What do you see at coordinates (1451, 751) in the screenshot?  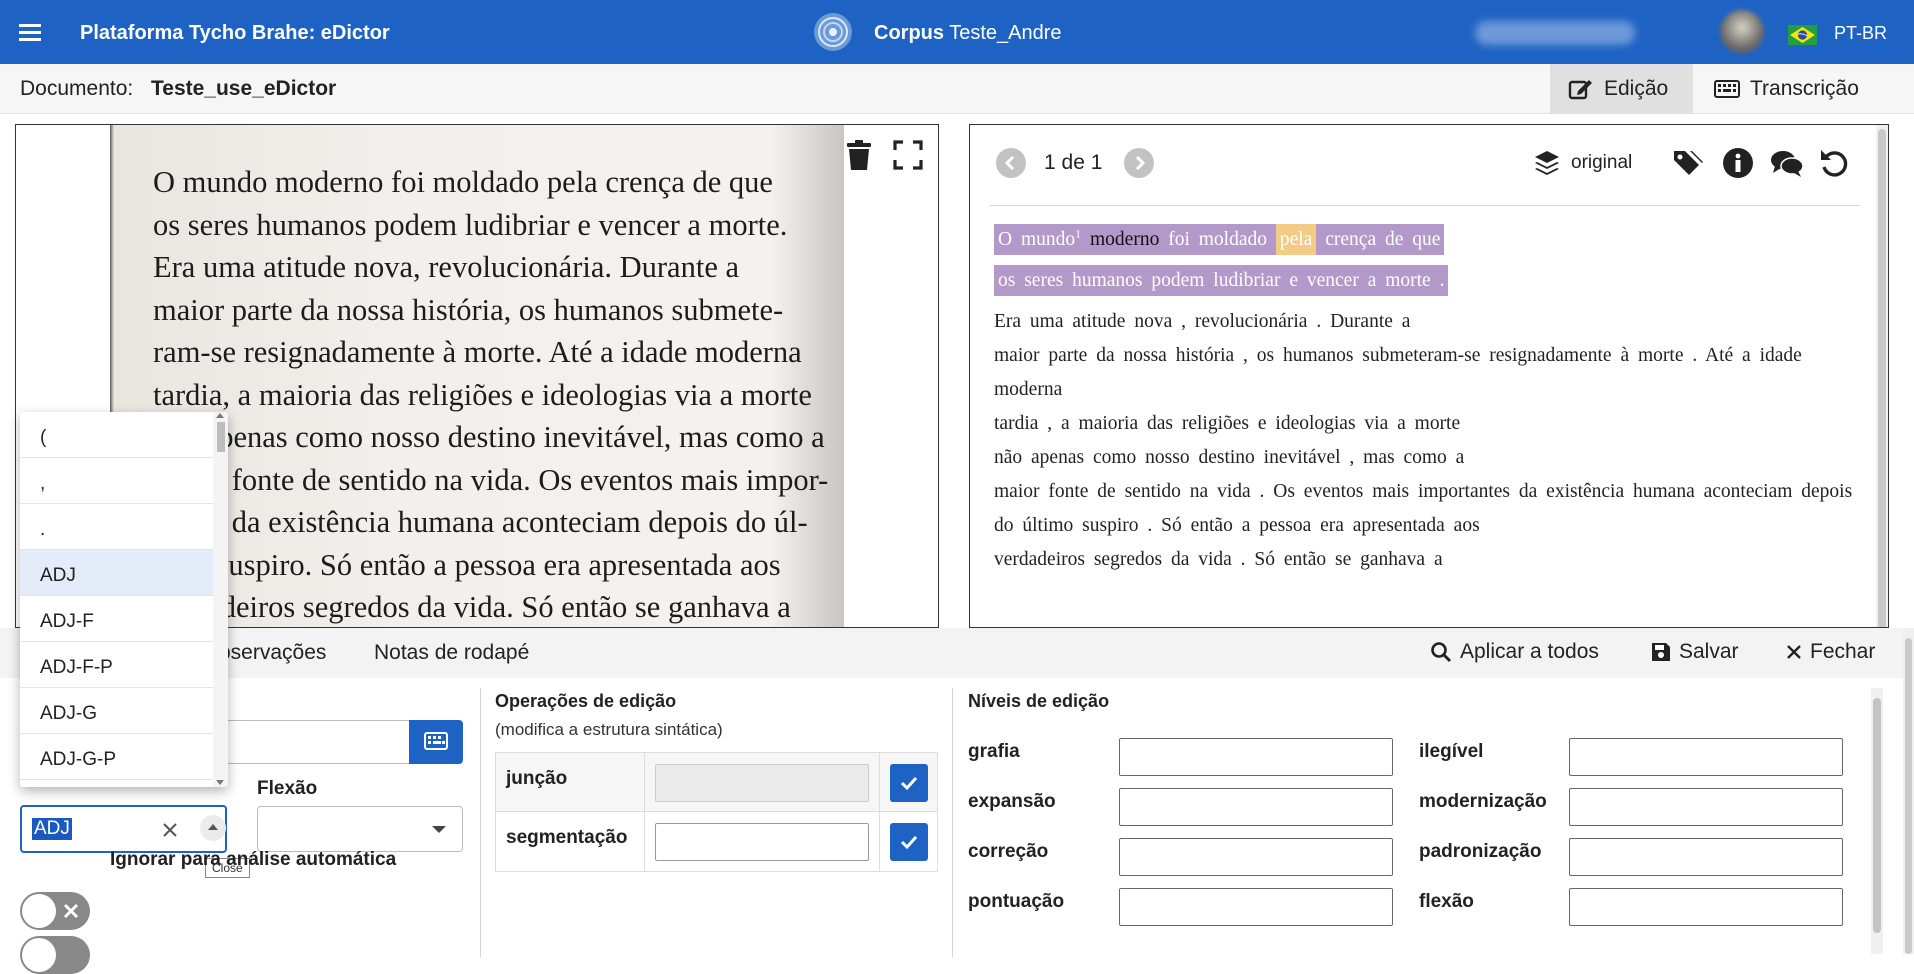 I see `level-label-ilegivel: ilegível` at bounding box center [1451, 751].